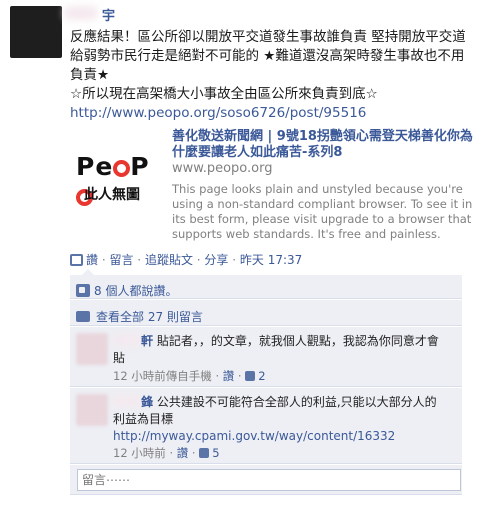  What do you see at coordinates (112, 195) in the screenshot?
I see `peopo-logo-subtitle: 此人無圖` at bounding box center [112, 195].